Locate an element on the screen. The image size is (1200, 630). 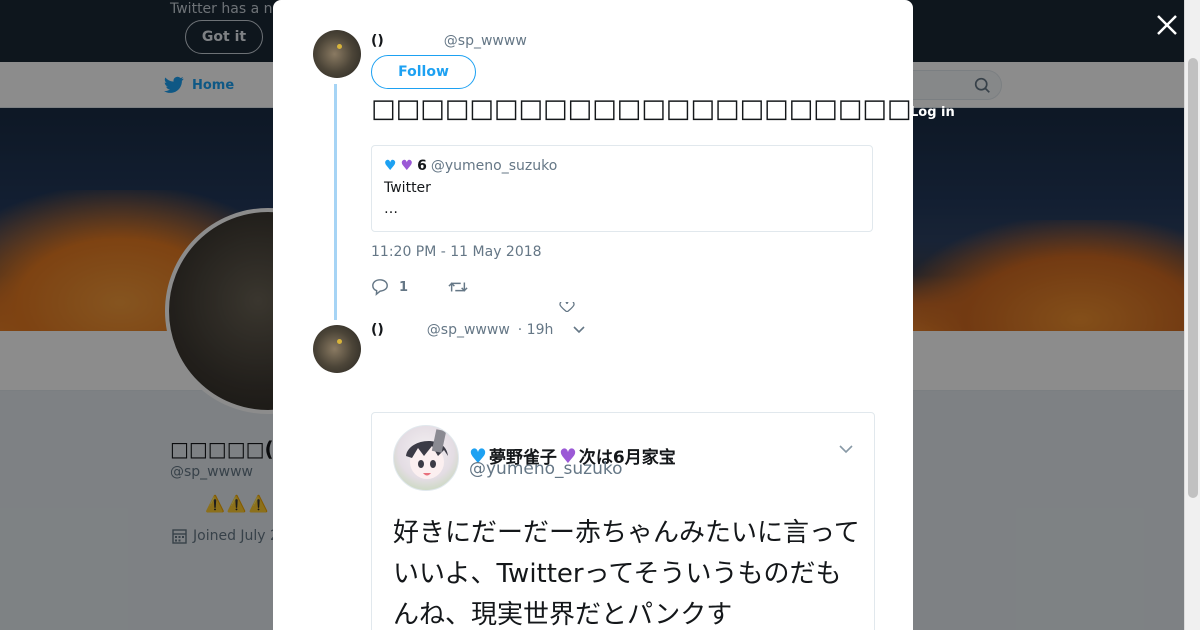
reply-avatar is located at coordinates (337, 349).